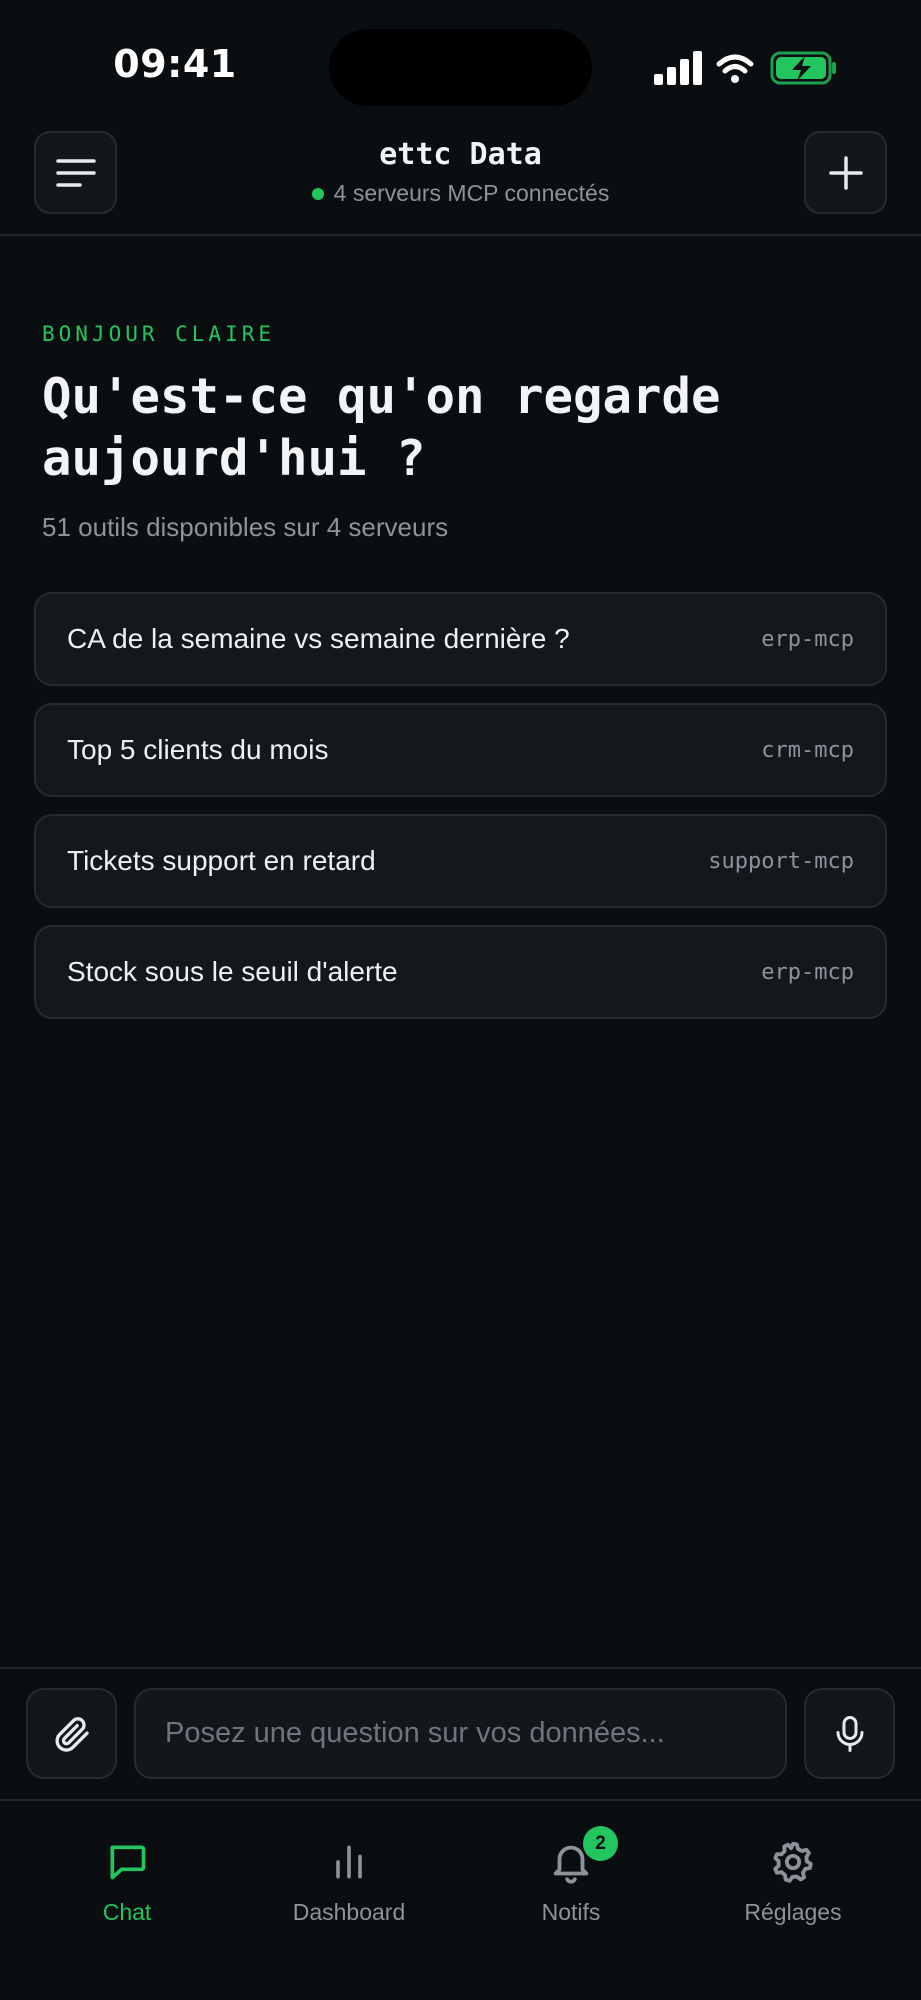 The height and width of the screenshot is (2000, 921). Describe the element at coordinates (471, 193) in the screenshot. I see `connection-status-text: 4 serveurs MCP connectés` at that location.